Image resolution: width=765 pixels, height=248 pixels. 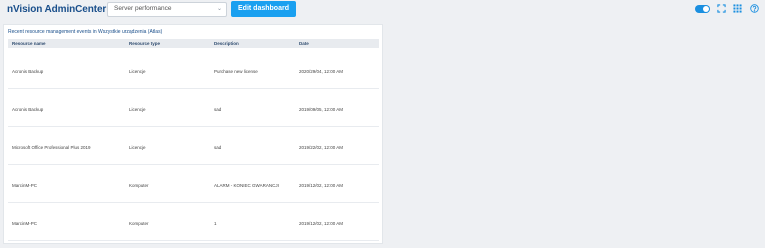 What do you see at coordinates (737, 8) in the screenshot?
I see `grid-icon` at bounding box center [737, 8].